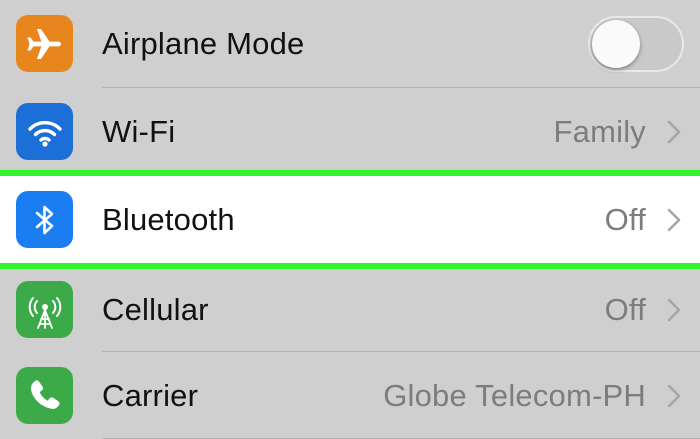 Image resolution: width=700 pixels, height=439 pixels. What do you see at coordinates (44, 309) in the screenshot?
I see `cellular-antenna-icon` at bounding box center [44, 309].